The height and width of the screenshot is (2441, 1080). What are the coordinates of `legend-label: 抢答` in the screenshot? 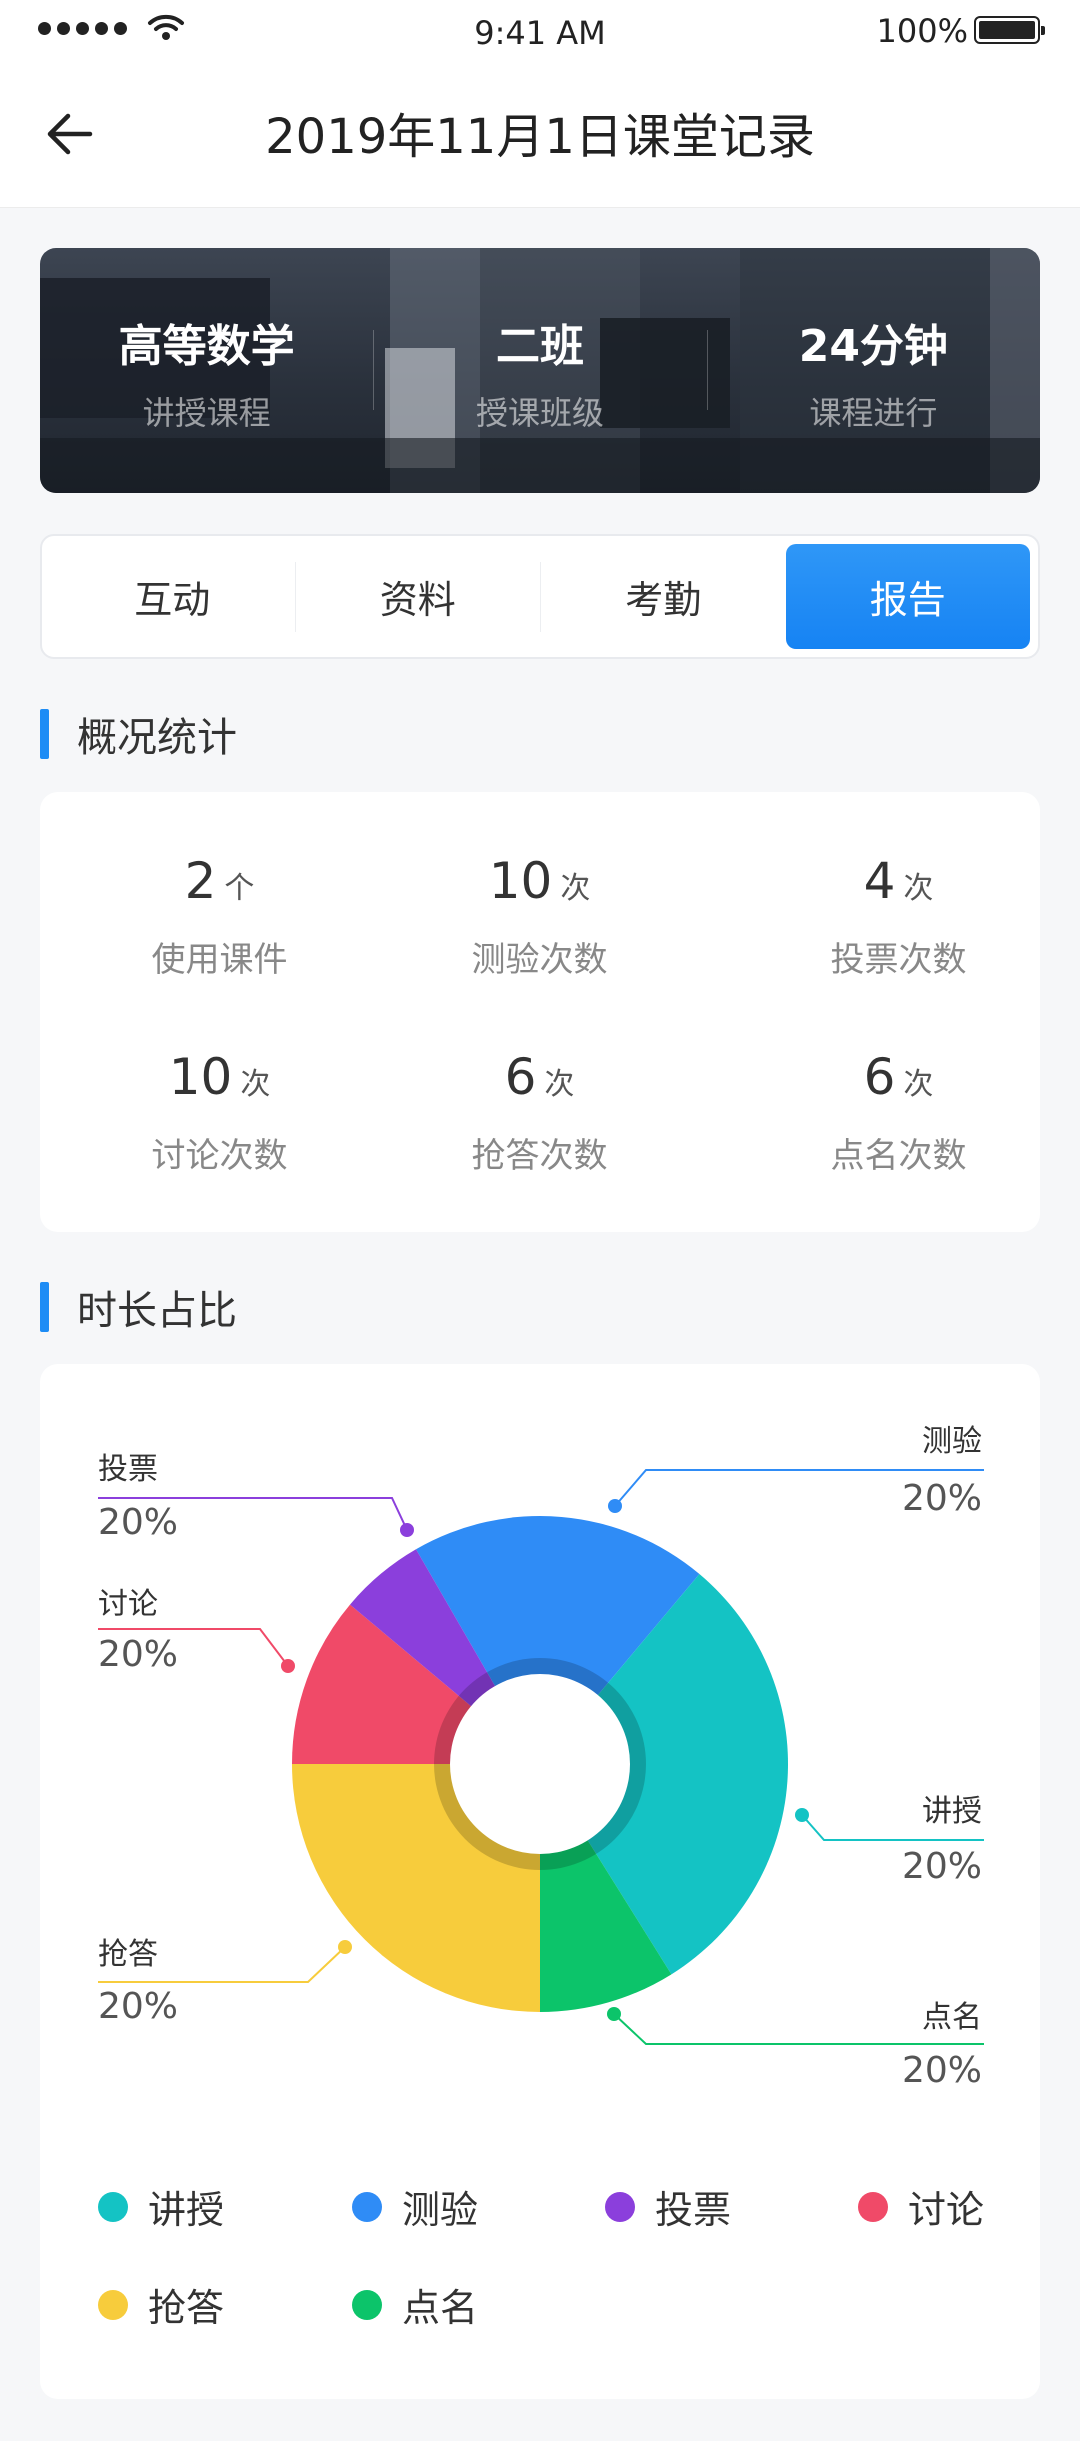 It's located at (186, 2308).